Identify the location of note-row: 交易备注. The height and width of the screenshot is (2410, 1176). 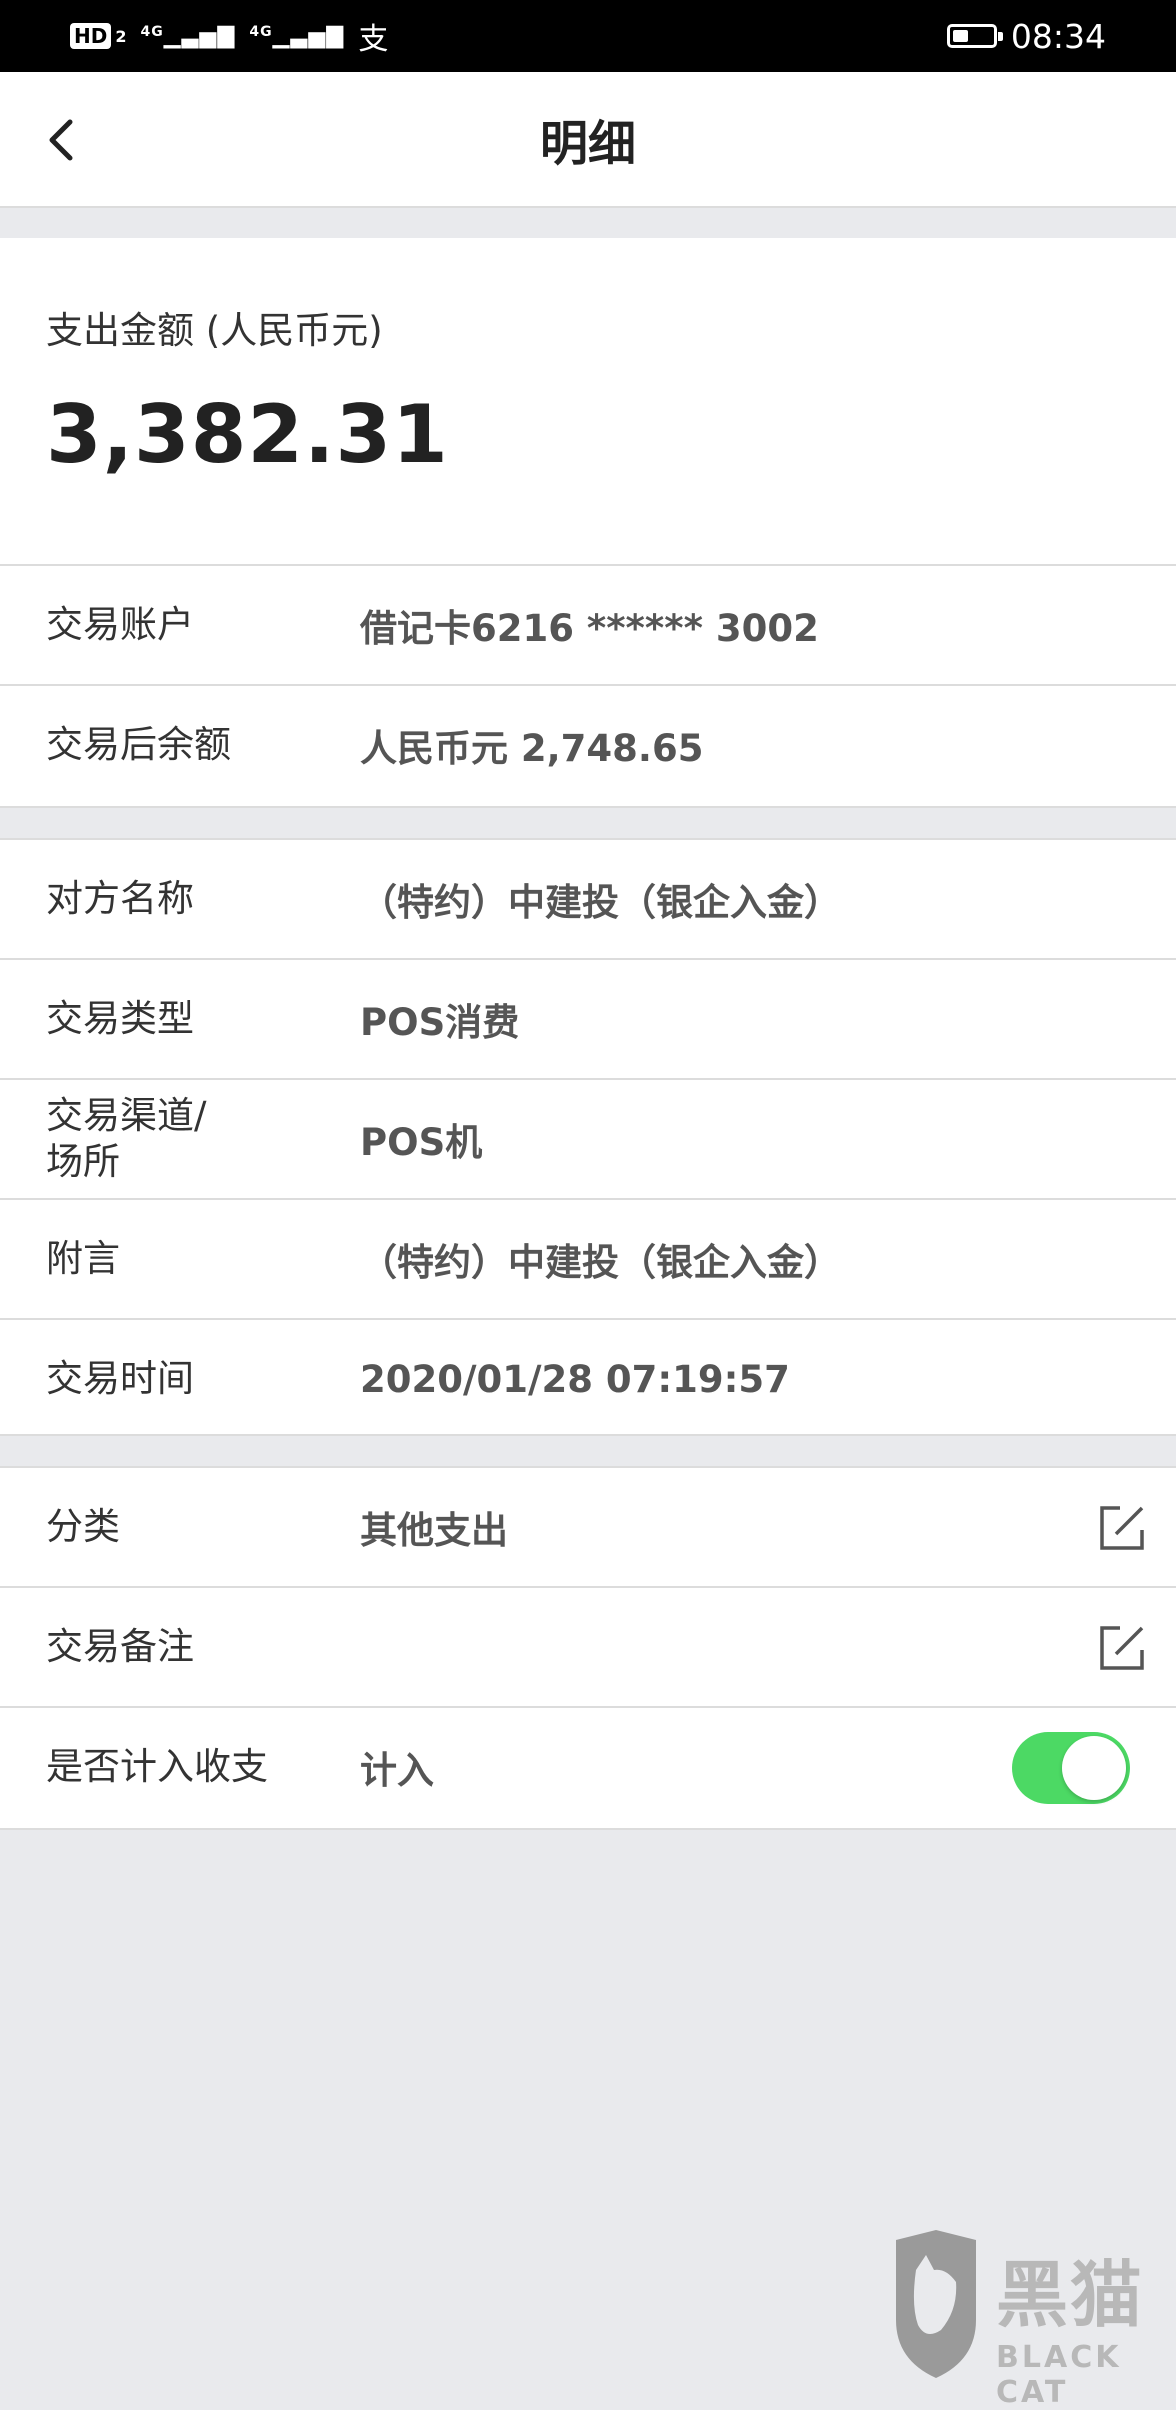
(588, 1646).